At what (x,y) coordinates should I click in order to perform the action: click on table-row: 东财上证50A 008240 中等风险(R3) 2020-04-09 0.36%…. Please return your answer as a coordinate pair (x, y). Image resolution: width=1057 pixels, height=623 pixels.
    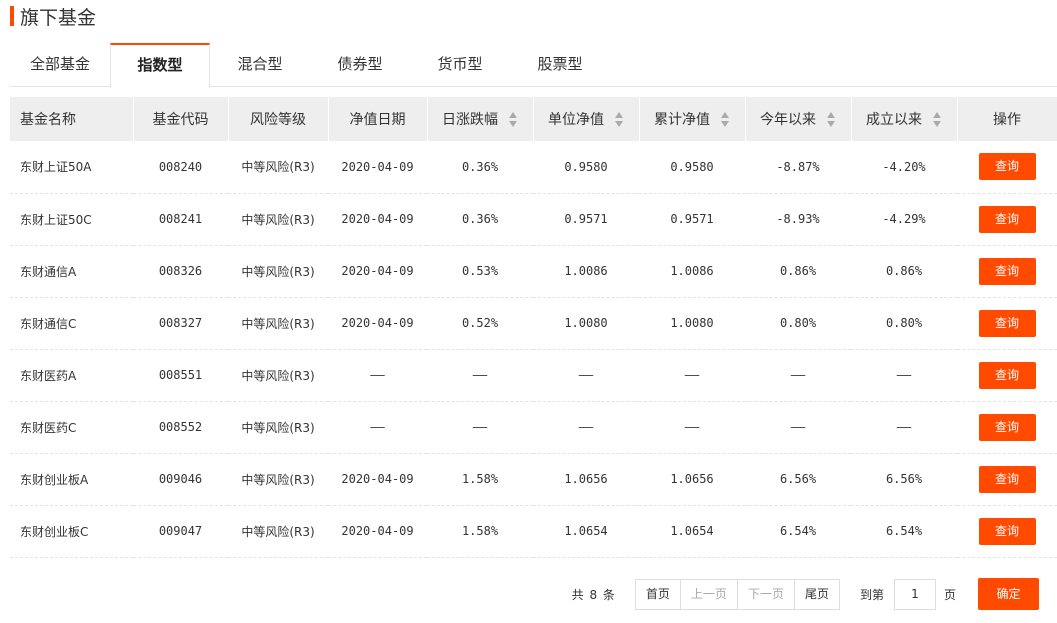
    Looking at the image, I should click on (533, 167).